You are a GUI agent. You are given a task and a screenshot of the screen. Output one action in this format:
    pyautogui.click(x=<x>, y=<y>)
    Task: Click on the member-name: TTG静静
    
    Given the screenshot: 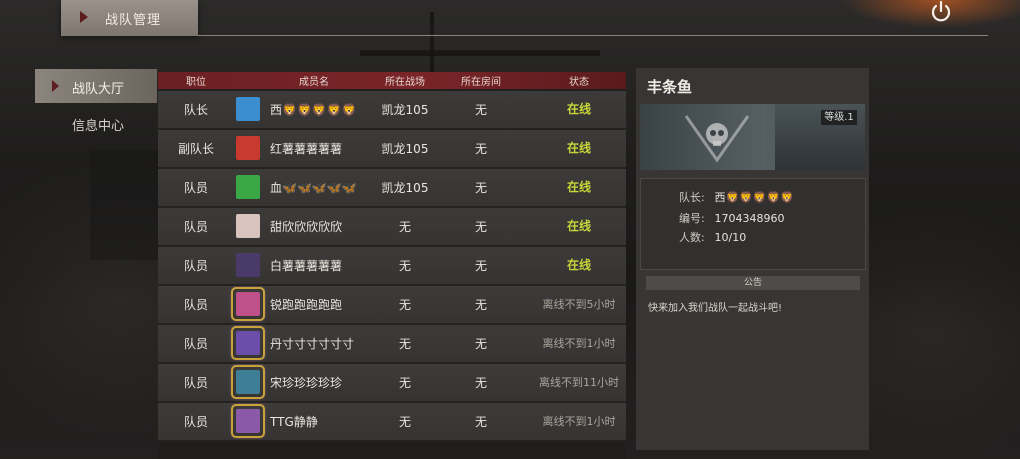 What is the action you would take?
    pyautogui.click(x=294, y=422)
    